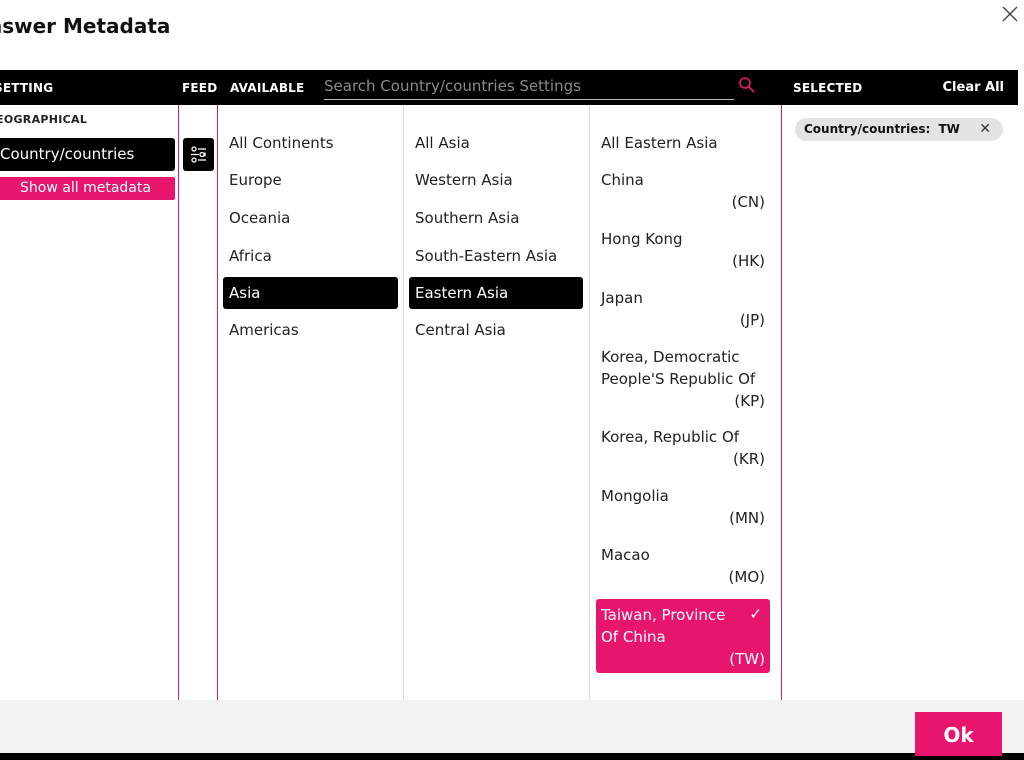 The width and height of the screenshot is (1024, 760). I want to click on remove-chip-icon: ✕, so click(985, 129).